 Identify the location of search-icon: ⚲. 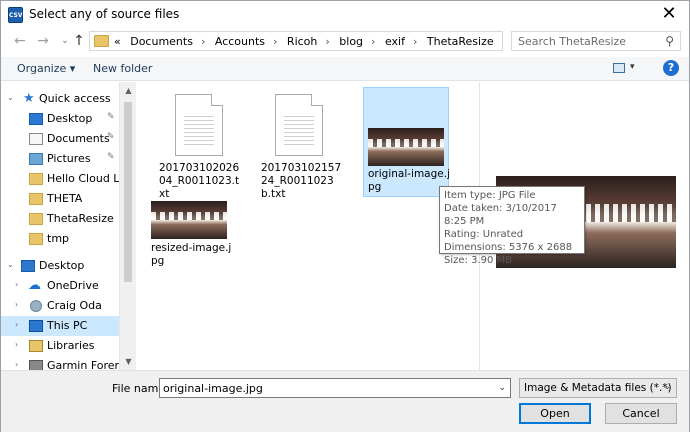
(669, 41).